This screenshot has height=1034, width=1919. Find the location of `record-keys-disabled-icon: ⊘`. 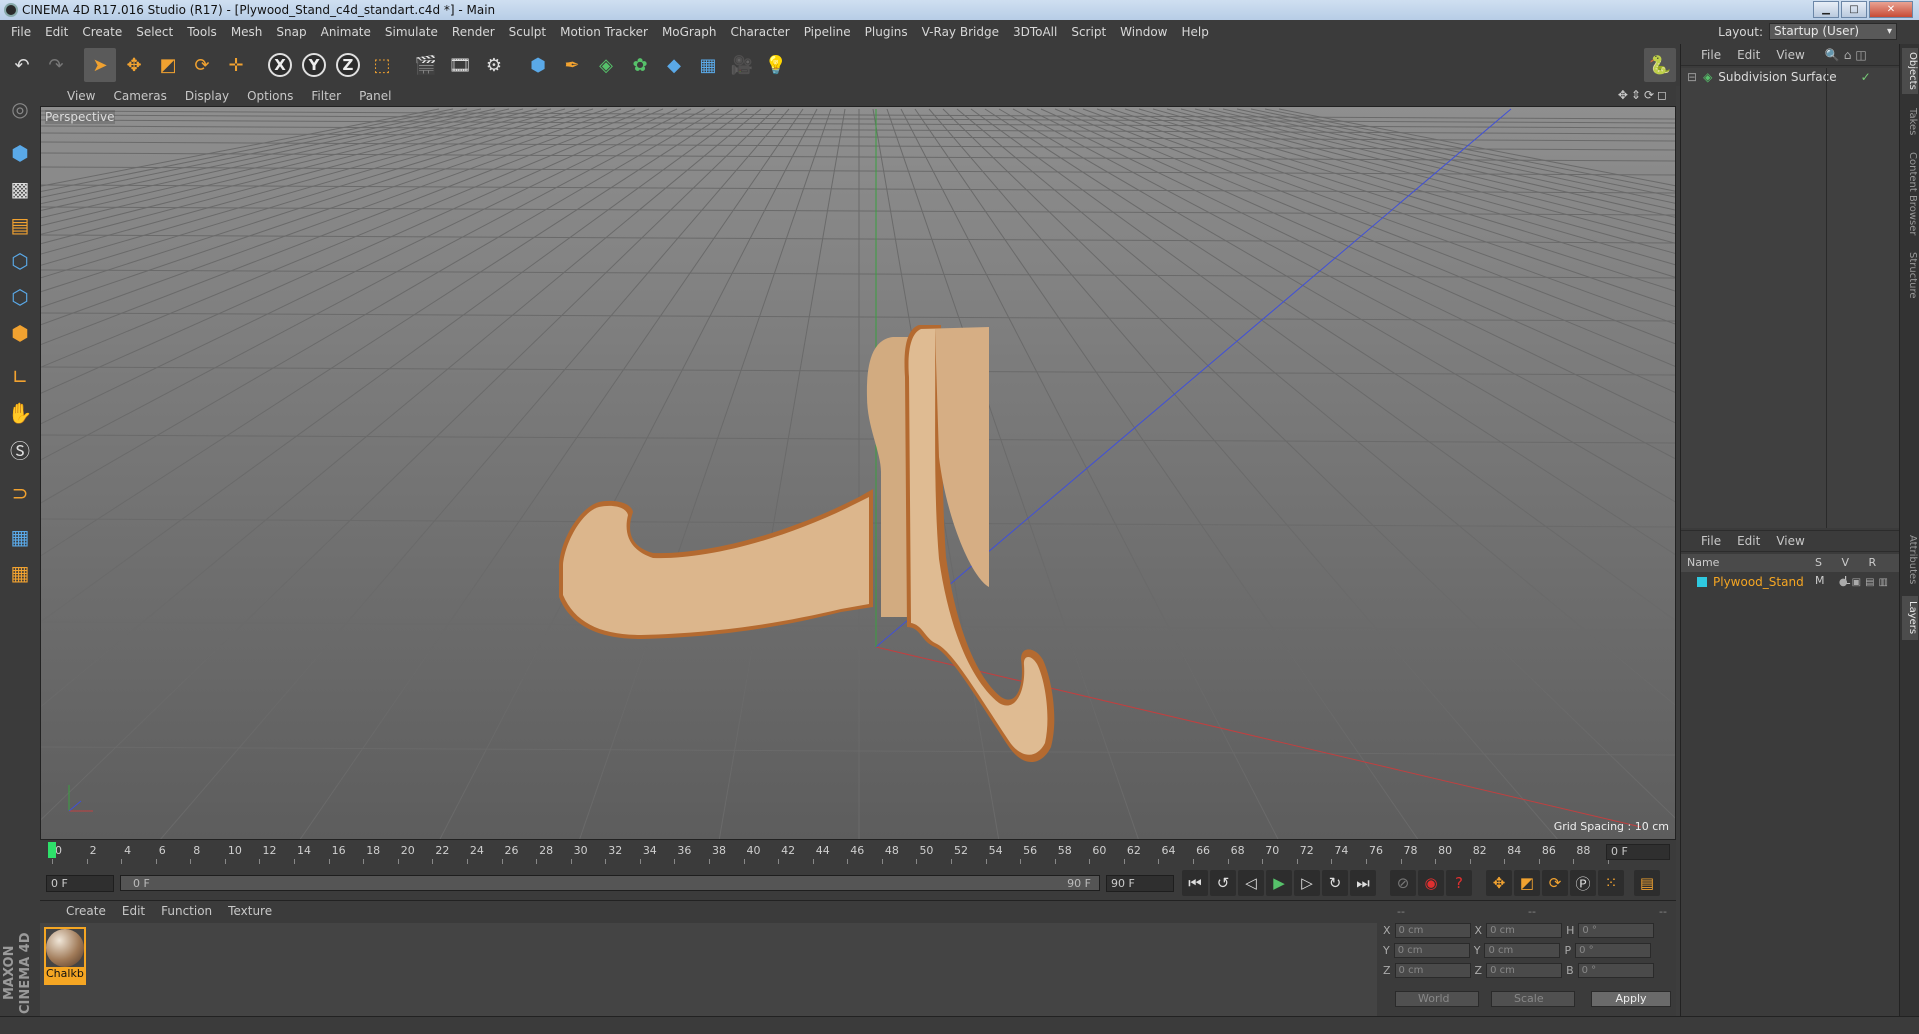

record-keys-disabled-icon: ⊘ is located at coordinates (1403, 883).